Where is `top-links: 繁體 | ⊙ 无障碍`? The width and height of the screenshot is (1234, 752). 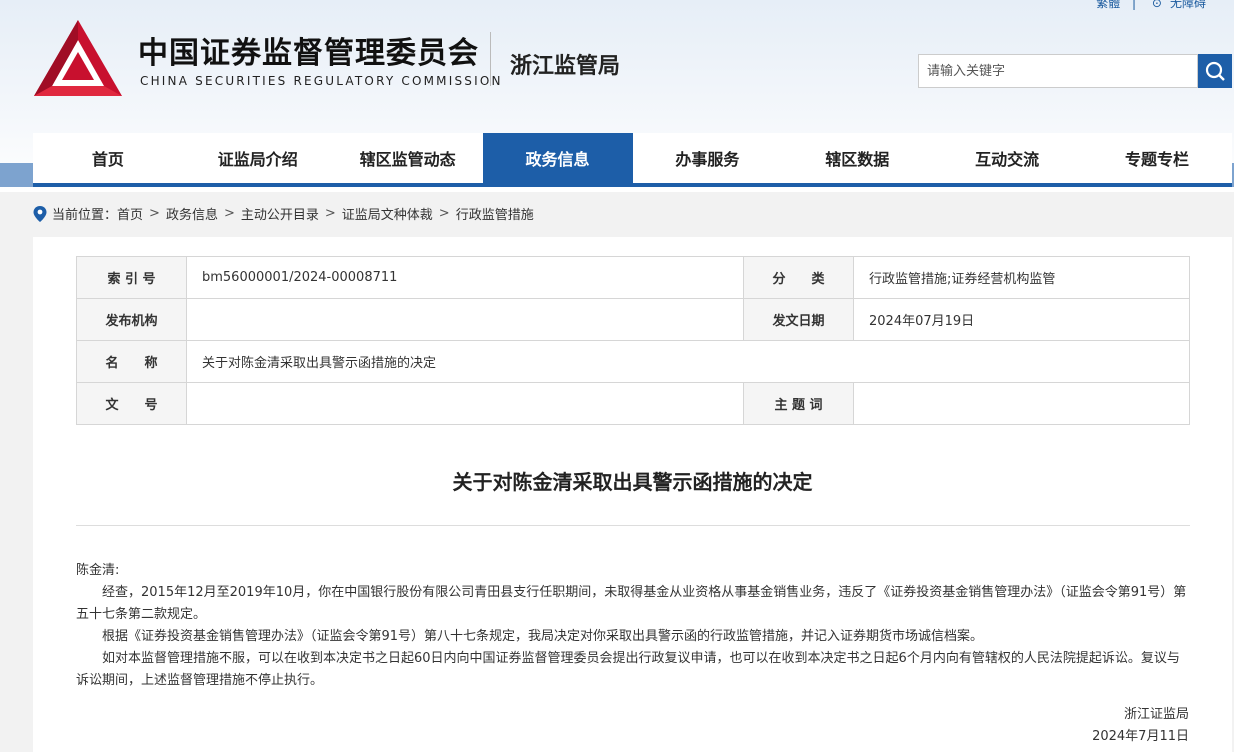
top-links: 繁體 | ⊙ 无障碍 is located at coordinates (1153, 5).